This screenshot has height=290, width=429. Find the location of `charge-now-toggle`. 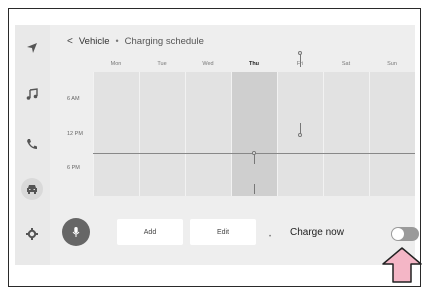

charge-now-toggle is located at coordinates (405, 234).